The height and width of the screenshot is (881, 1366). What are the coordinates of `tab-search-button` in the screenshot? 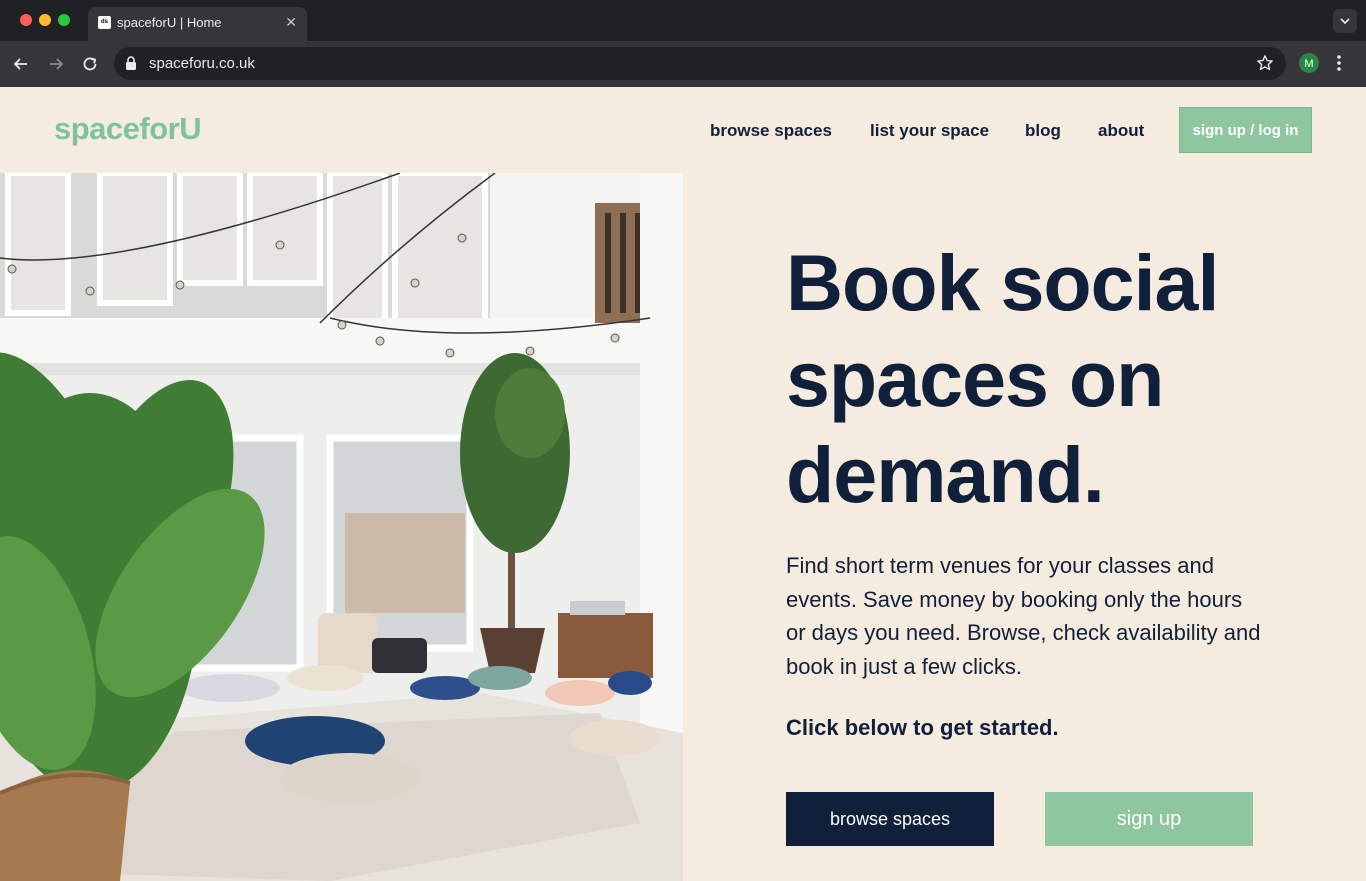 It's located at (1345, 21).